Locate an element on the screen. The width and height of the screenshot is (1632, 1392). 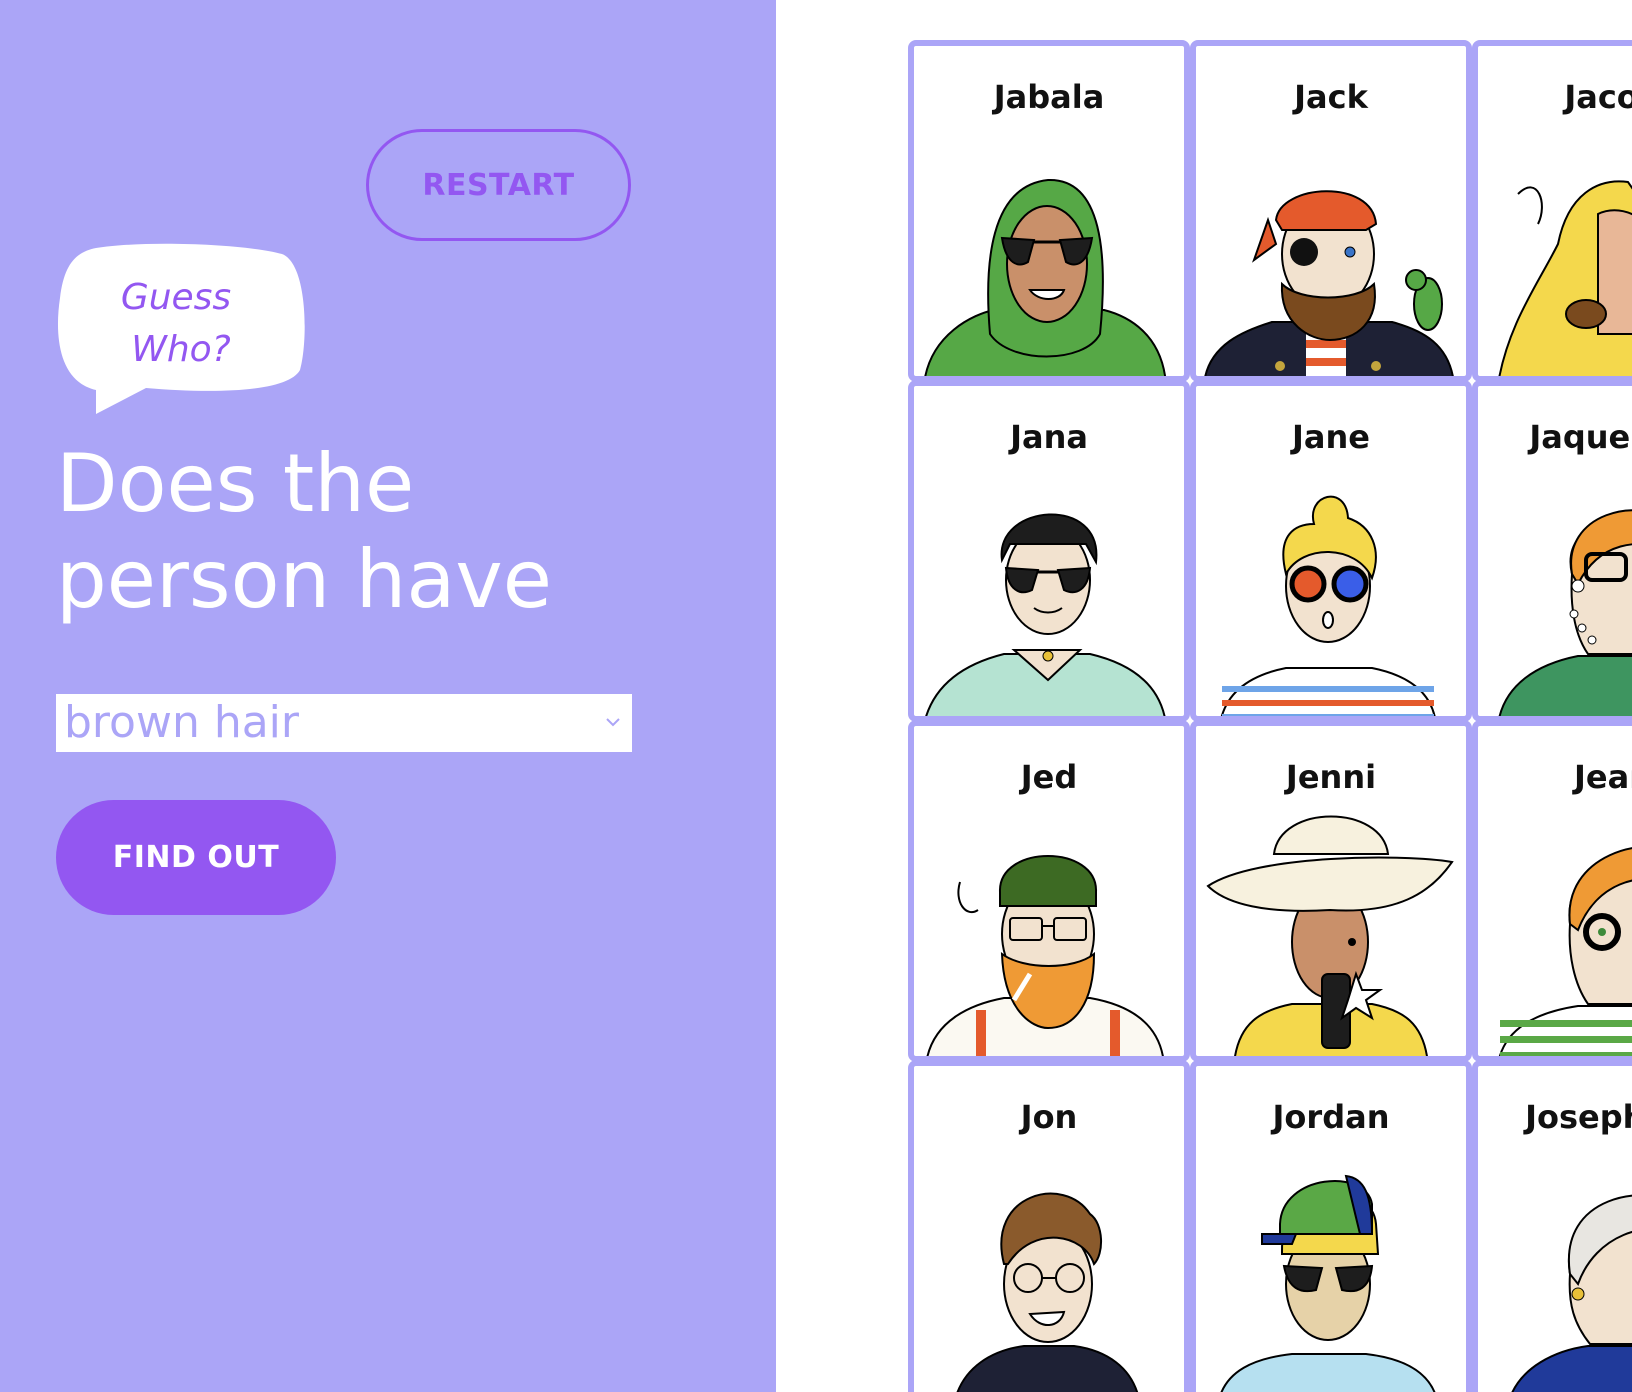
character-card: Jaqueline is located at coordinates (1552, 551).